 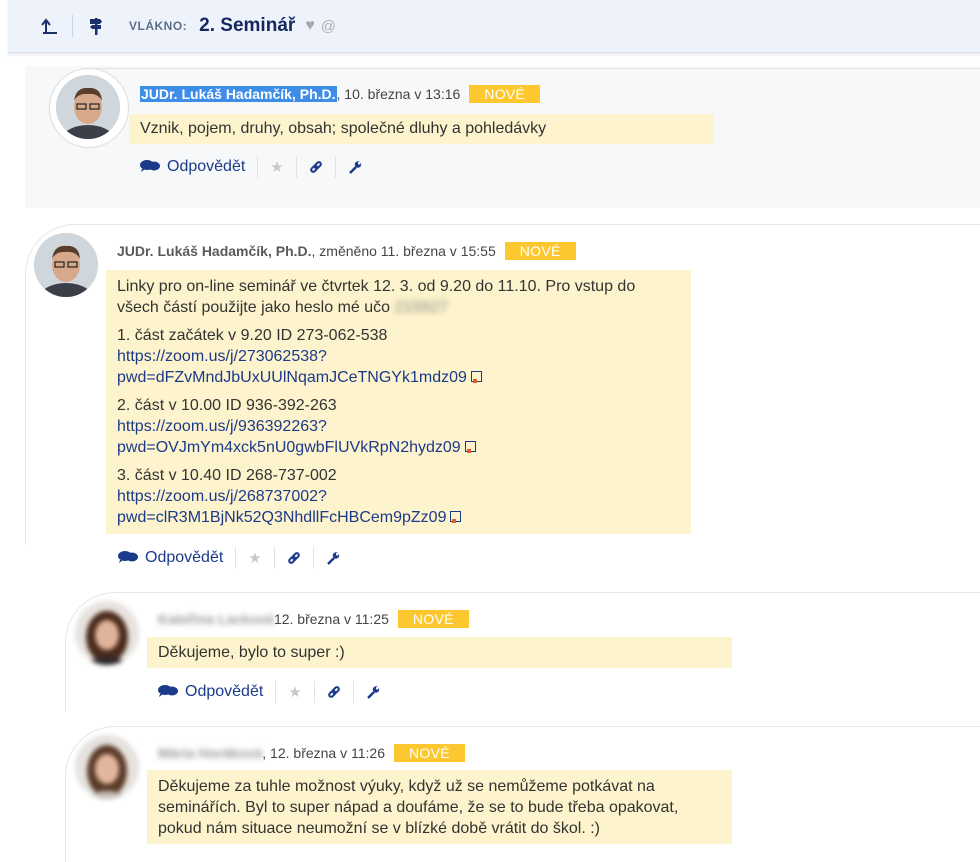 I want to click on post-date: , změněno 11. března v 15:55, so click(x=403, y=251).